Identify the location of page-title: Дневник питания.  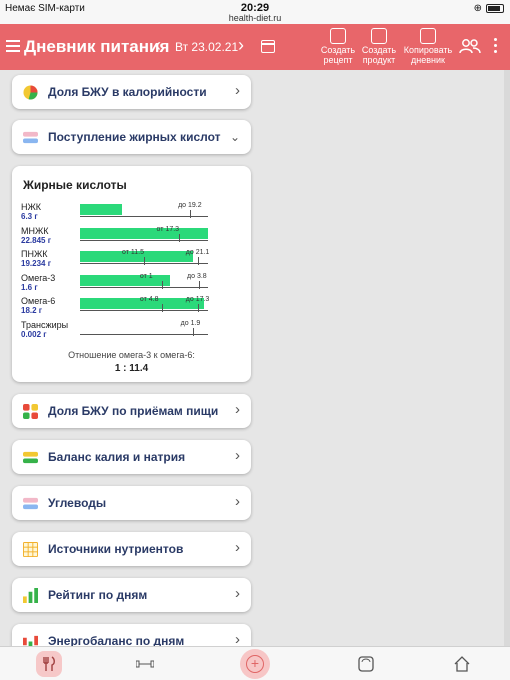
(97, 46).